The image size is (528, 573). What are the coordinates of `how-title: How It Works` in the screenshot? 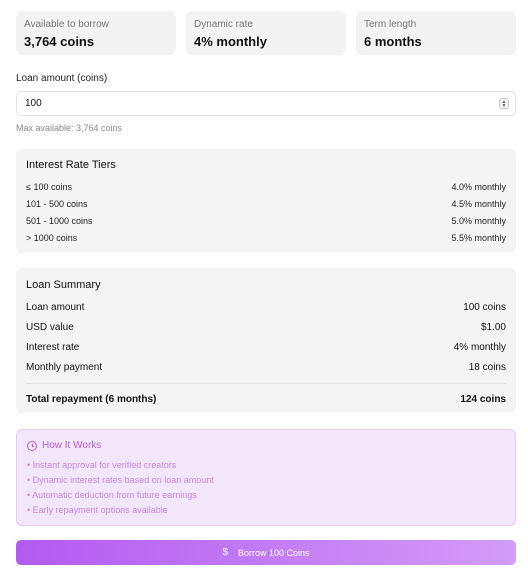 It's located at (72, 445).